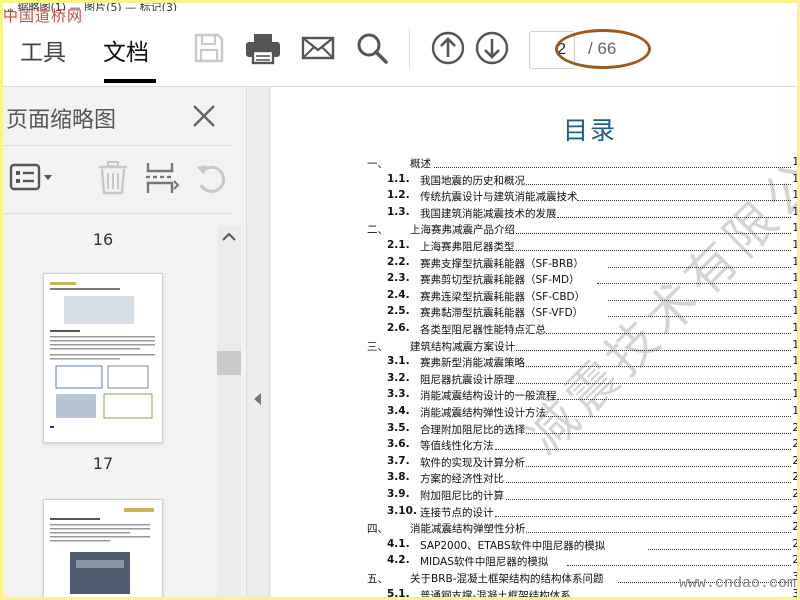 This screenshot has height=600, width=800. What do you see at coordinates (534, 562) in the screenshot?
I see `toc-entry: 4.2. MIDAS软件中阻尼器的模拟 2` at bounding box center [534, 562].